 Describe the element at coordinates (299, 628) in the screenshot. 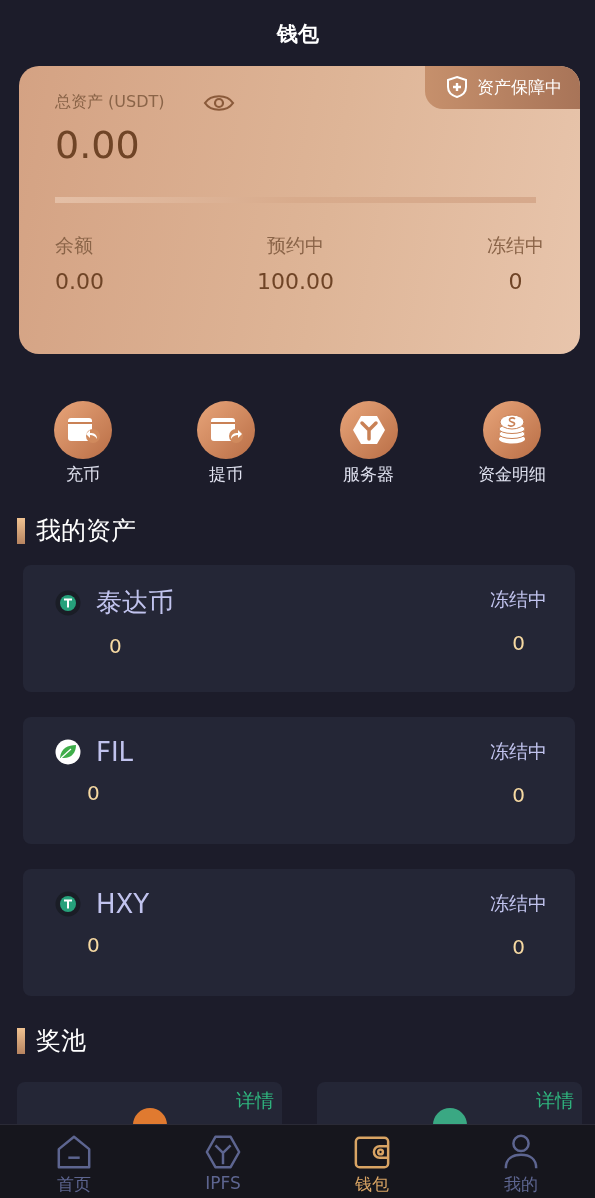

I see `asset-card: 泰达币 0 冻结中 0` at that location.